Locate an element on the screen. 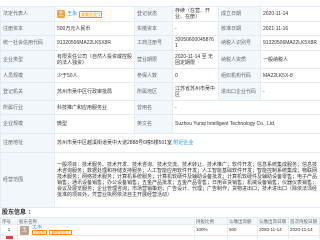  info-row: 注册资本 500万元人民币 实缴资本 - 核准日期 2021-11-16 is located at coordinates (160, 28).